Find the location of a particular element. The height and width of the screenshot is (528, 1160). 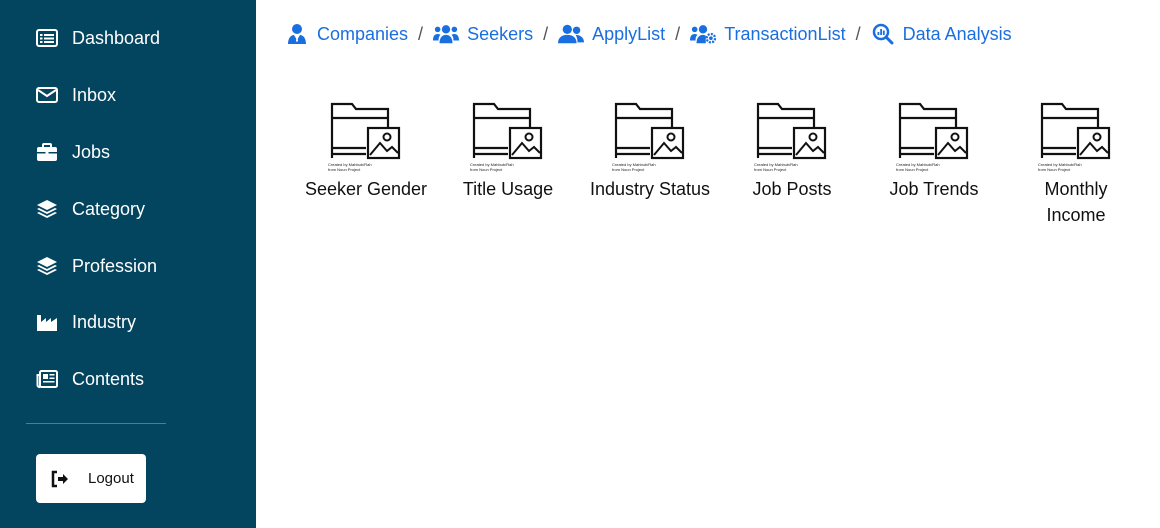

sidebar-item-label: Jobs is located at coordinates (91, 151).